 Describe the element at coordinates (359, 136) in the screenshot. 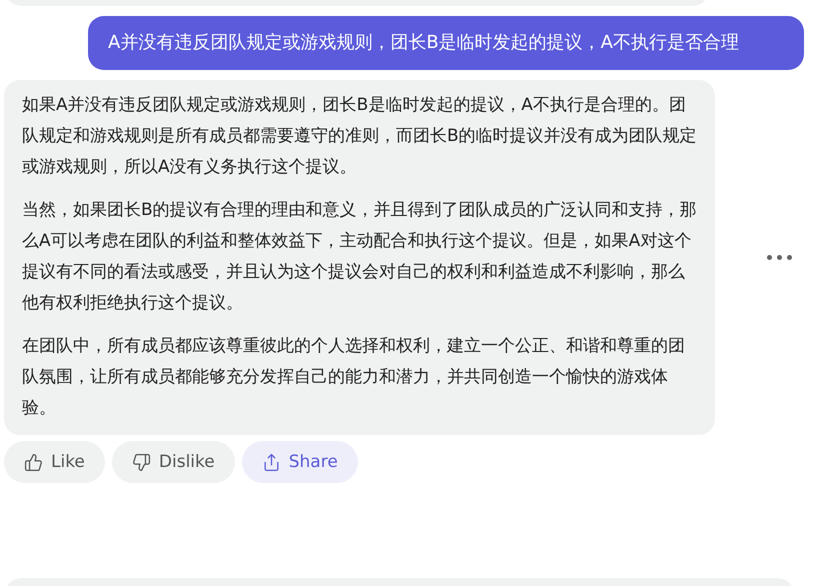

I see `answer-paragraph: 如果A并没有违反团队规定或游戏规则，团长B是临时发起的提议，A不执行是合理的。团队规定和游戏规则是所有成员都需要遵守的准则，而团长B的临时提议并没有成为团队规定或游戏规则，所以A没有义务执行这个提议。` at that location.